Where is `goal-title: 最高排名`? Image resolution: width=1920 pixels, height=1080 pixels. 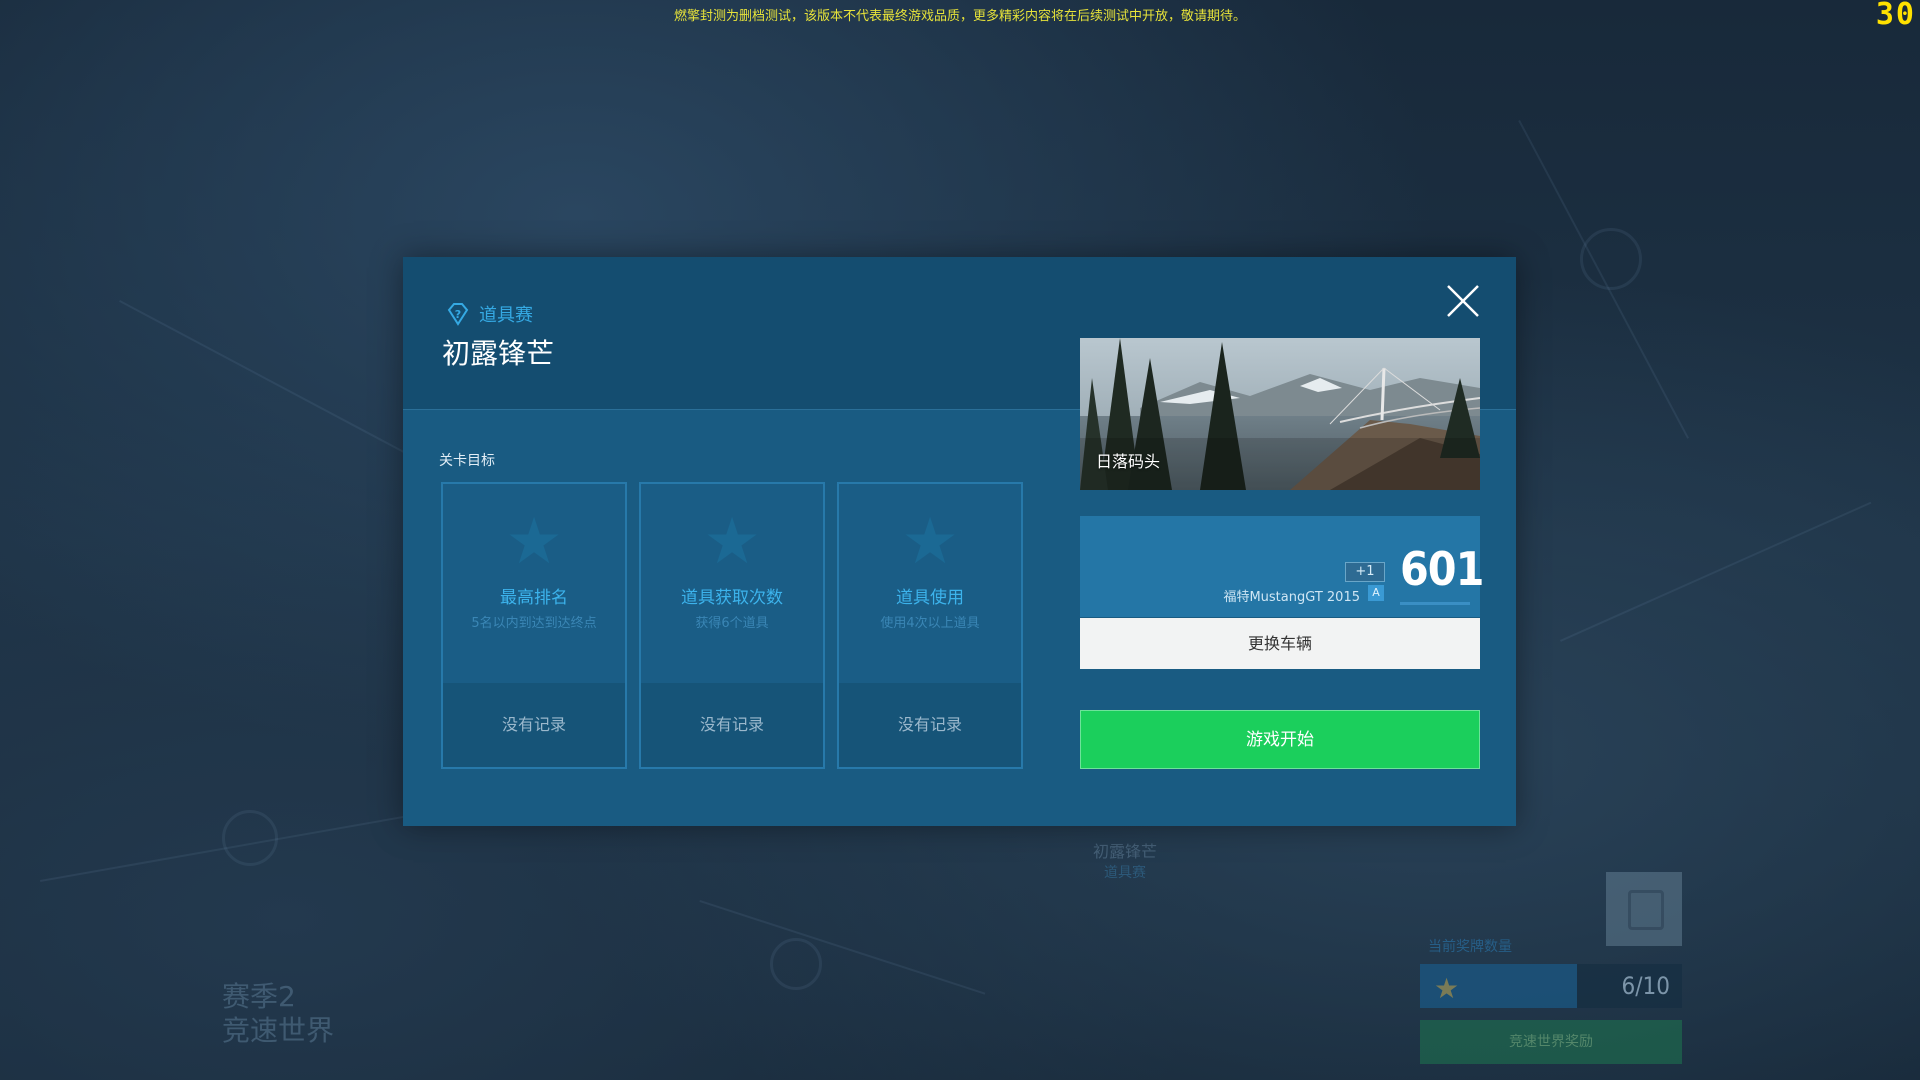
goal-title: 最高排名 is located at coordinates (534, 598).